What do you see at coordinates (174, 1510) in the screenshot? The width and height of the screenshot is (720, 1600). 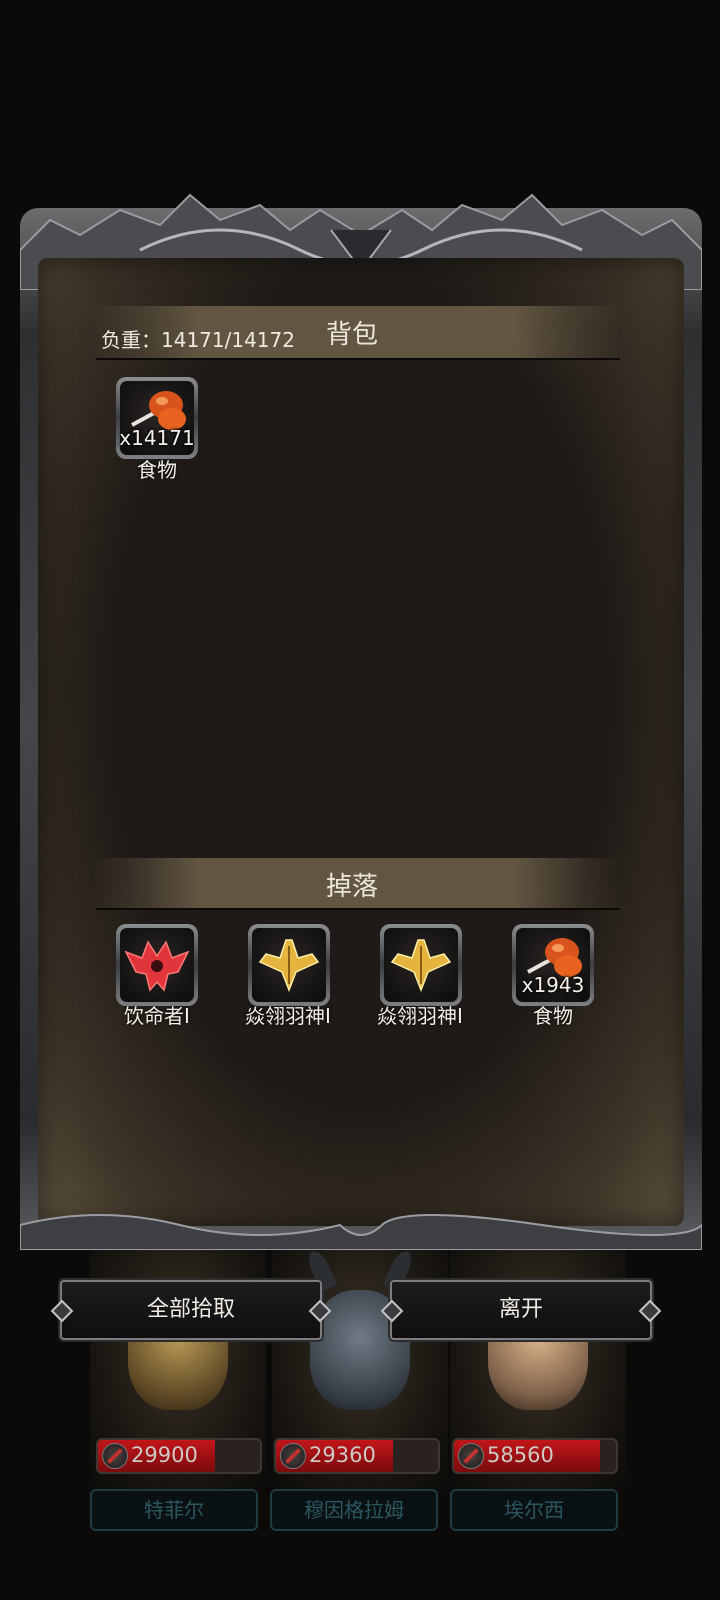 I see `hero-name-1: 特菲尔` at bounding box center [174, 1510].